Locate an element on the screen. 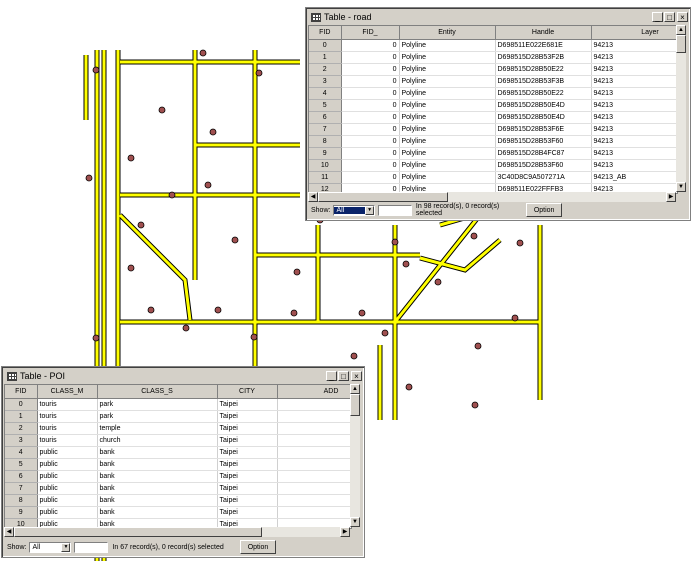 This screenshot has height=561, width=694. table-row: 6 0 Polyline D698515D28B50E4D 94213 is located at coordinates (493, 117).